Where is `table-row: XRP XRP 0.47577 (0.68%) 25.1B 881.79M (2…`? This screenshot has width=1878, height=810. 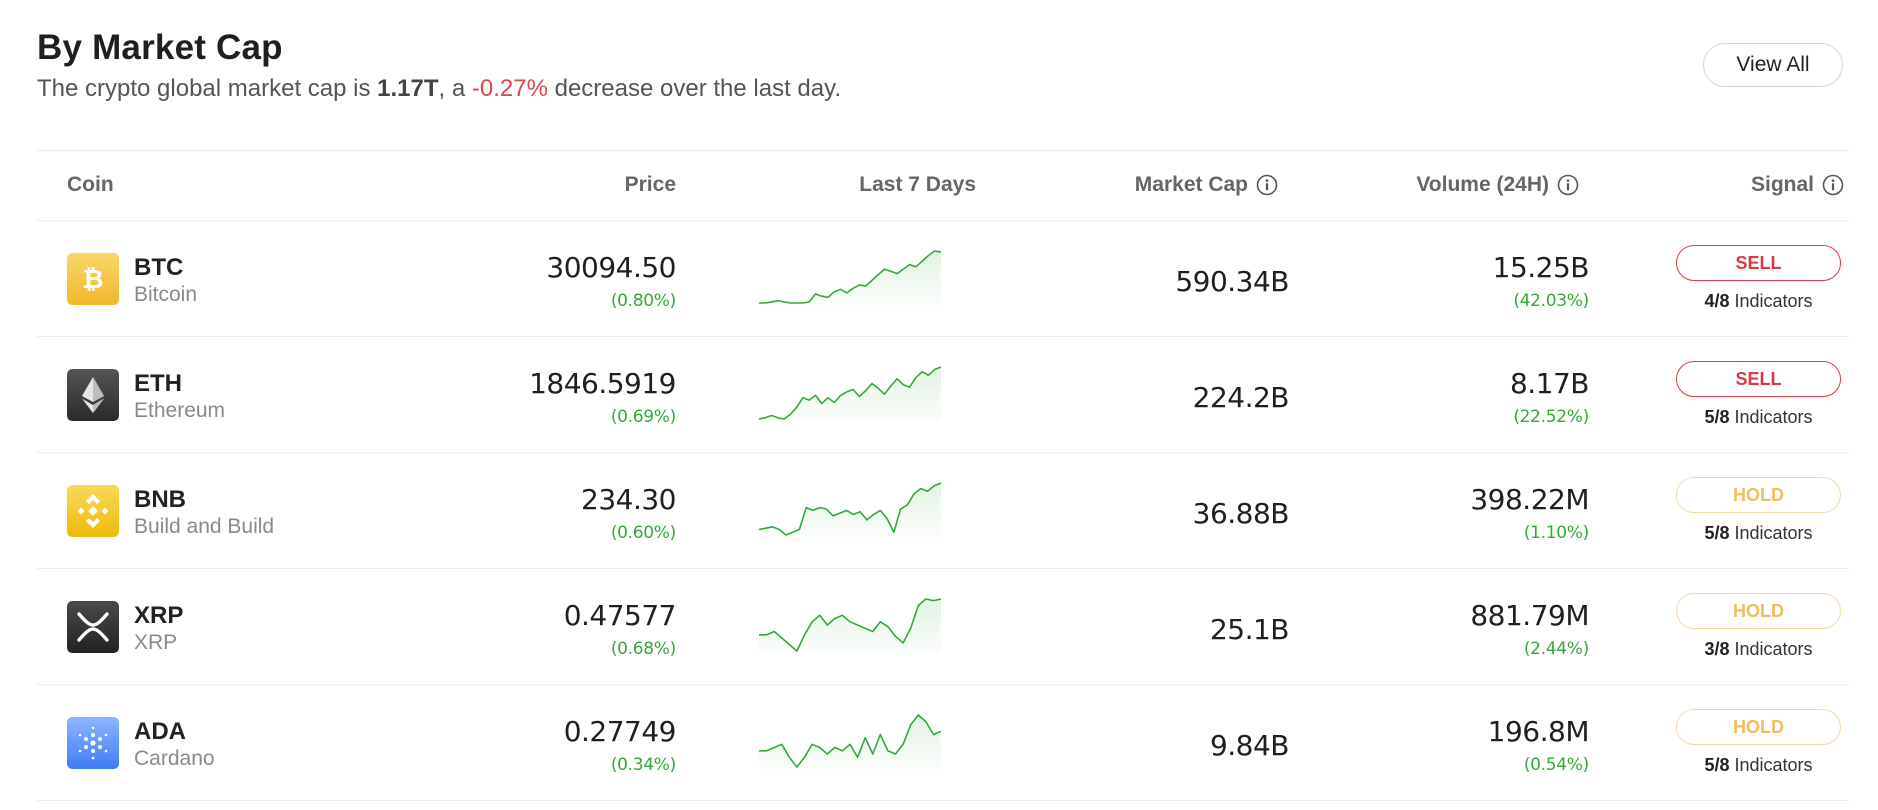
table-row: XRP XRP 0.47577 (0.68%) 25.1B 881.79M (2… is located at coordinates (943, 627).